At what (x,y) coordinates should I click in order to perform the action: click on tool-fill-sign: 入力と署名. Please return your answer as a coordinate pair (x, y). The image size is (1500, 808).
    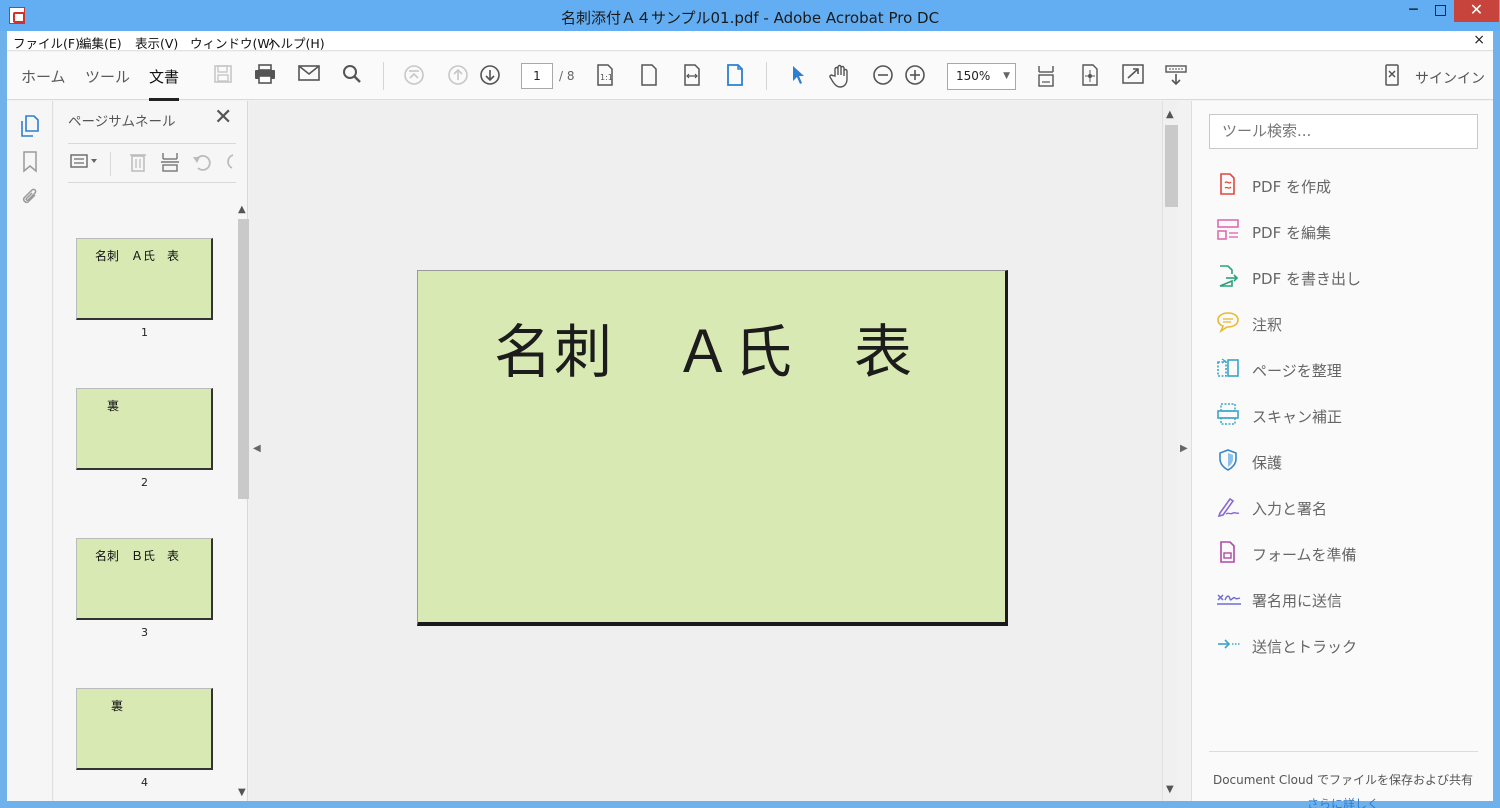
    Looking at the image, I should click on (1346, 507).